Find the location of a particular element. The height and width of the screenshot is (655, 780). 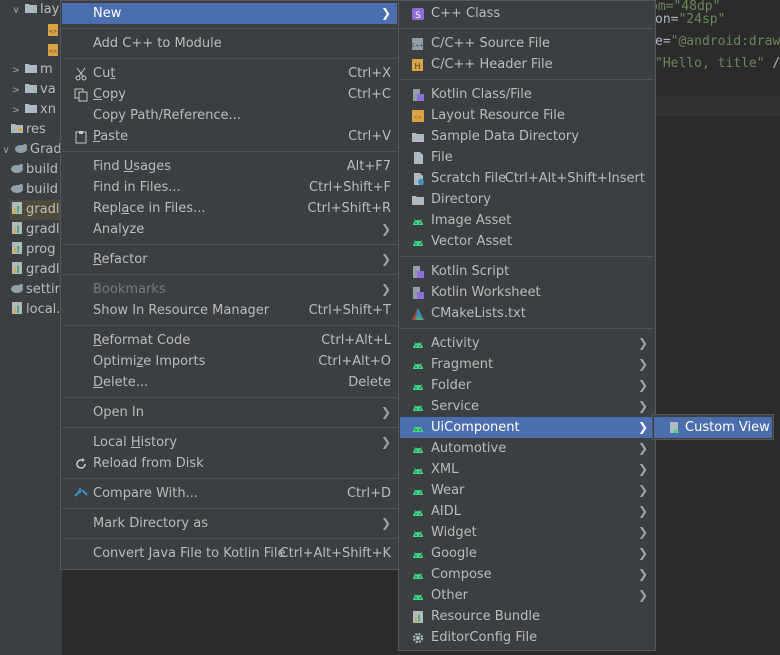

tree-item: local. is located at coordinates (35, 310).